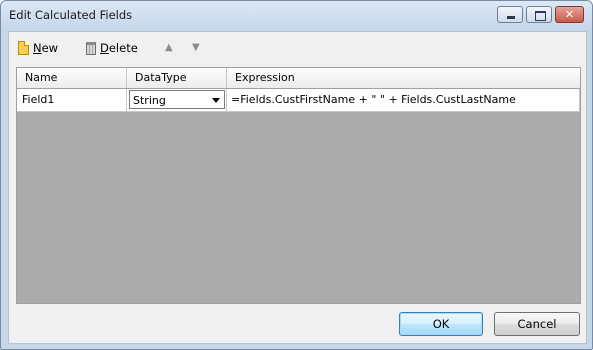  I want to click on name-cell: Field1, so click(72, 100).